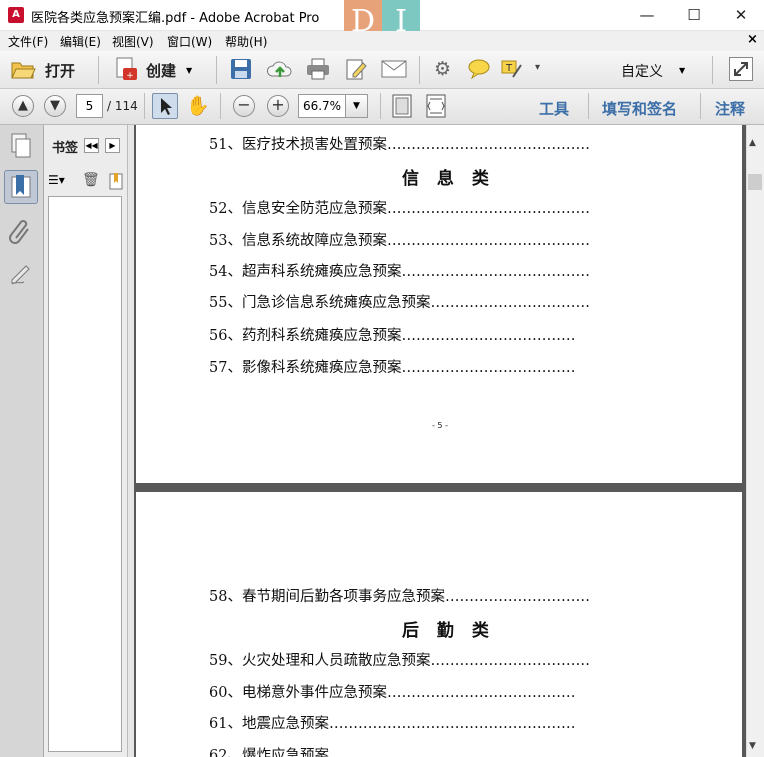 The height and width of the screenshot is (757, 764). I want to click on bookmarks-panel-title: 书签, so click(65, 148).